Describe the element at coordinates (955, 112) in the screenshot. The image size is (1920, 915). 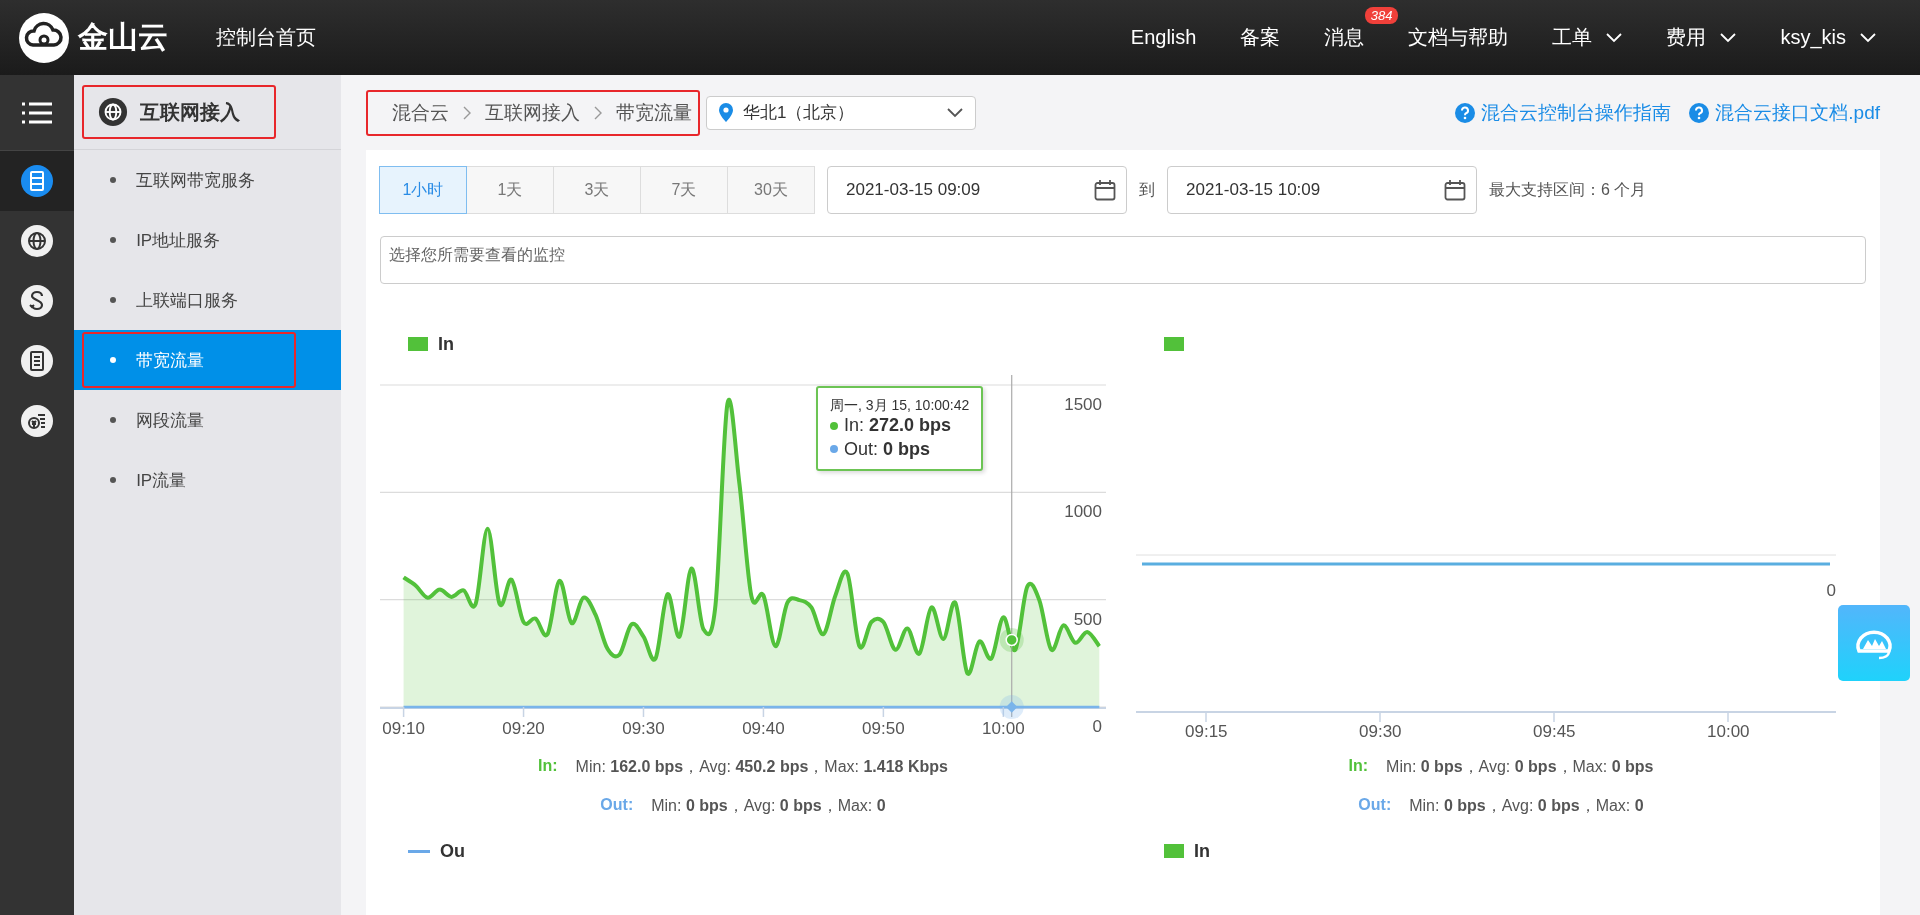
I see `chevron-down-icon` at that location.